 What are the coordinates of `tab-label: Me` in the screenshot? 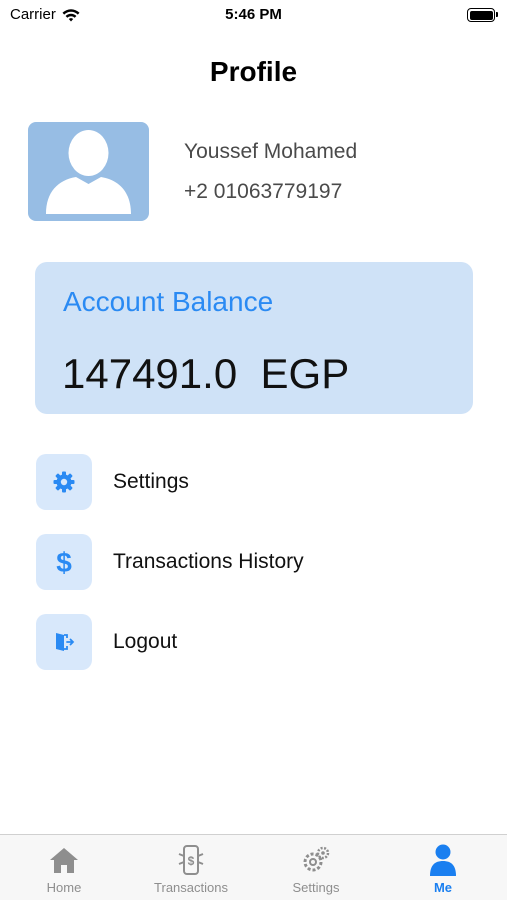 It's located at (443, 887).